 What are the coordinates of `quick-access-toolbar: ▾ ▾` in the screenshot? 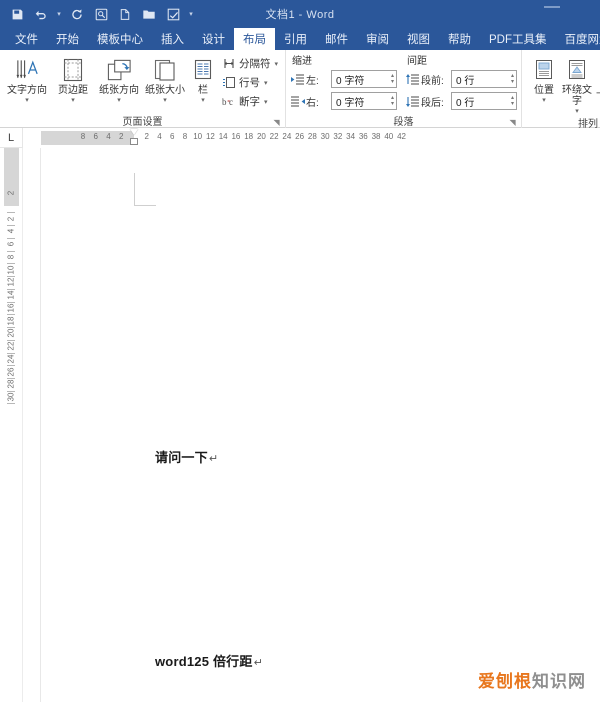 It's located at (98, 14).